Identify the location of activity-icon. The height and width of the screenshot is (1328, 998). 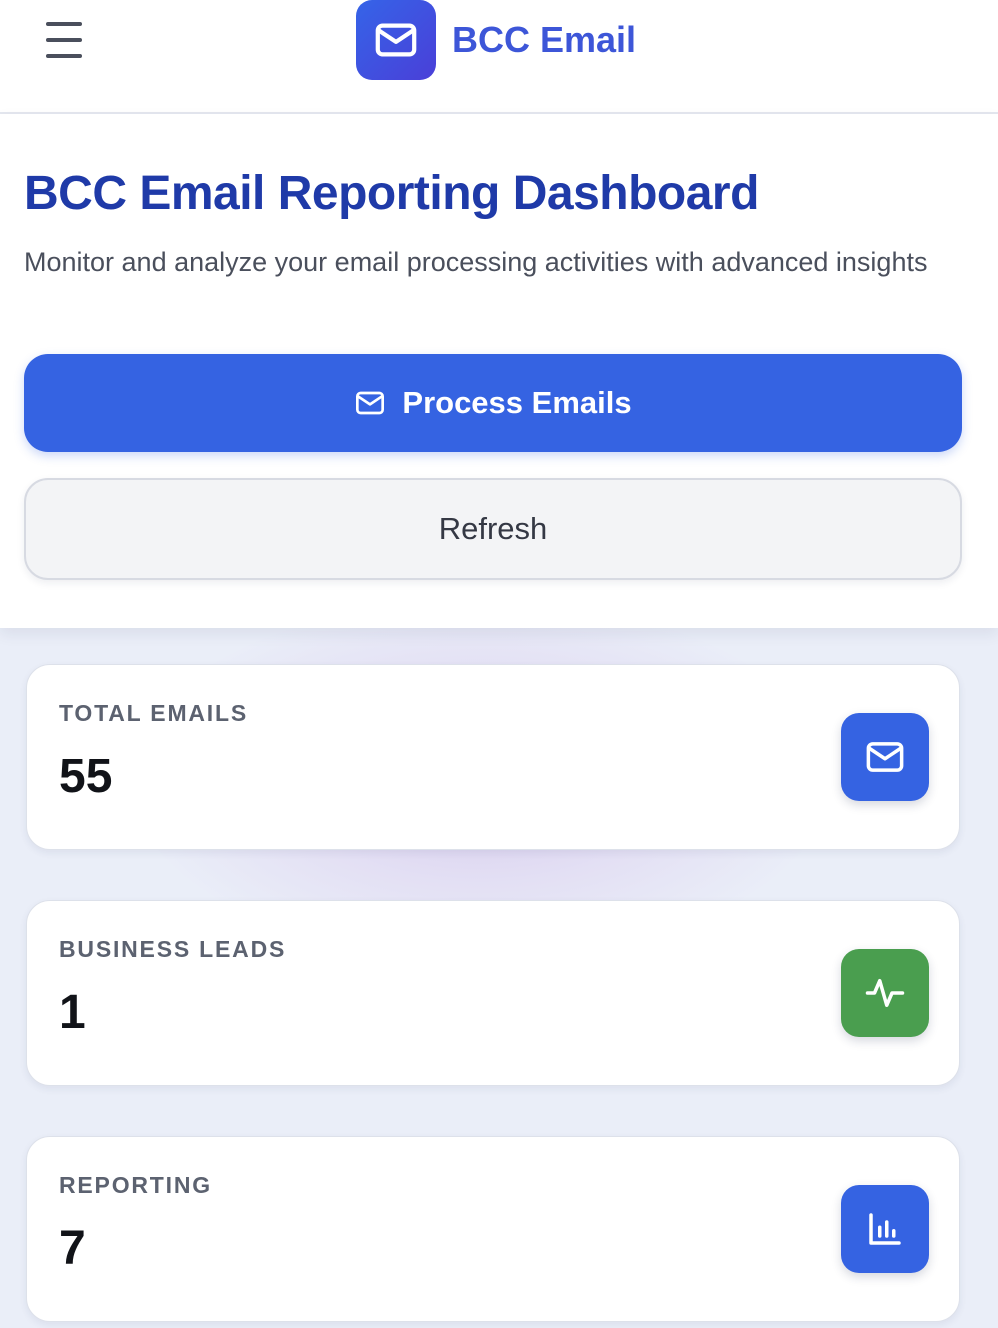
(885, 993).